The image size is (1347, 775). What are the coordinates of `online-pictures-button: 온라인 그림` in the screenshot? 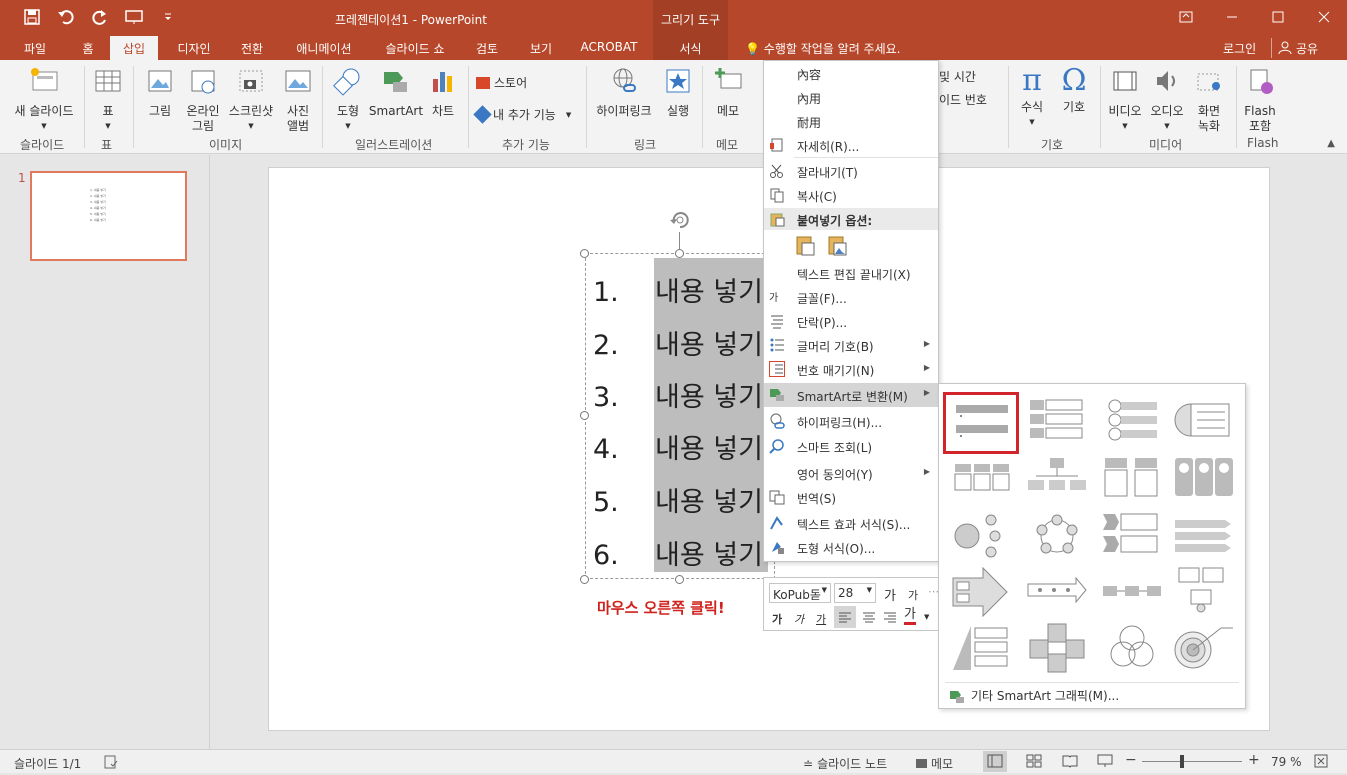 It's located at (203, 100).